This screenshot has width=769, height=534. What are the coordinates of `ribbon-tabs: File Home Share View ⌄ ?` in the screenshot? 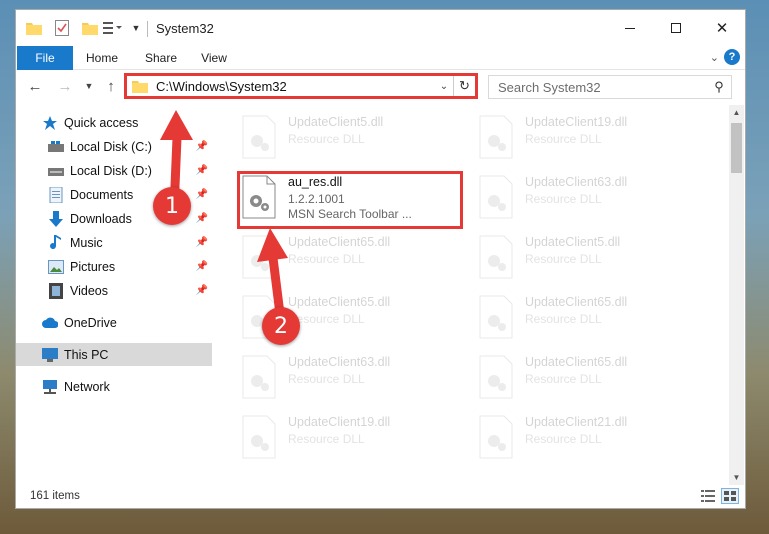 It's located at (380, 58).